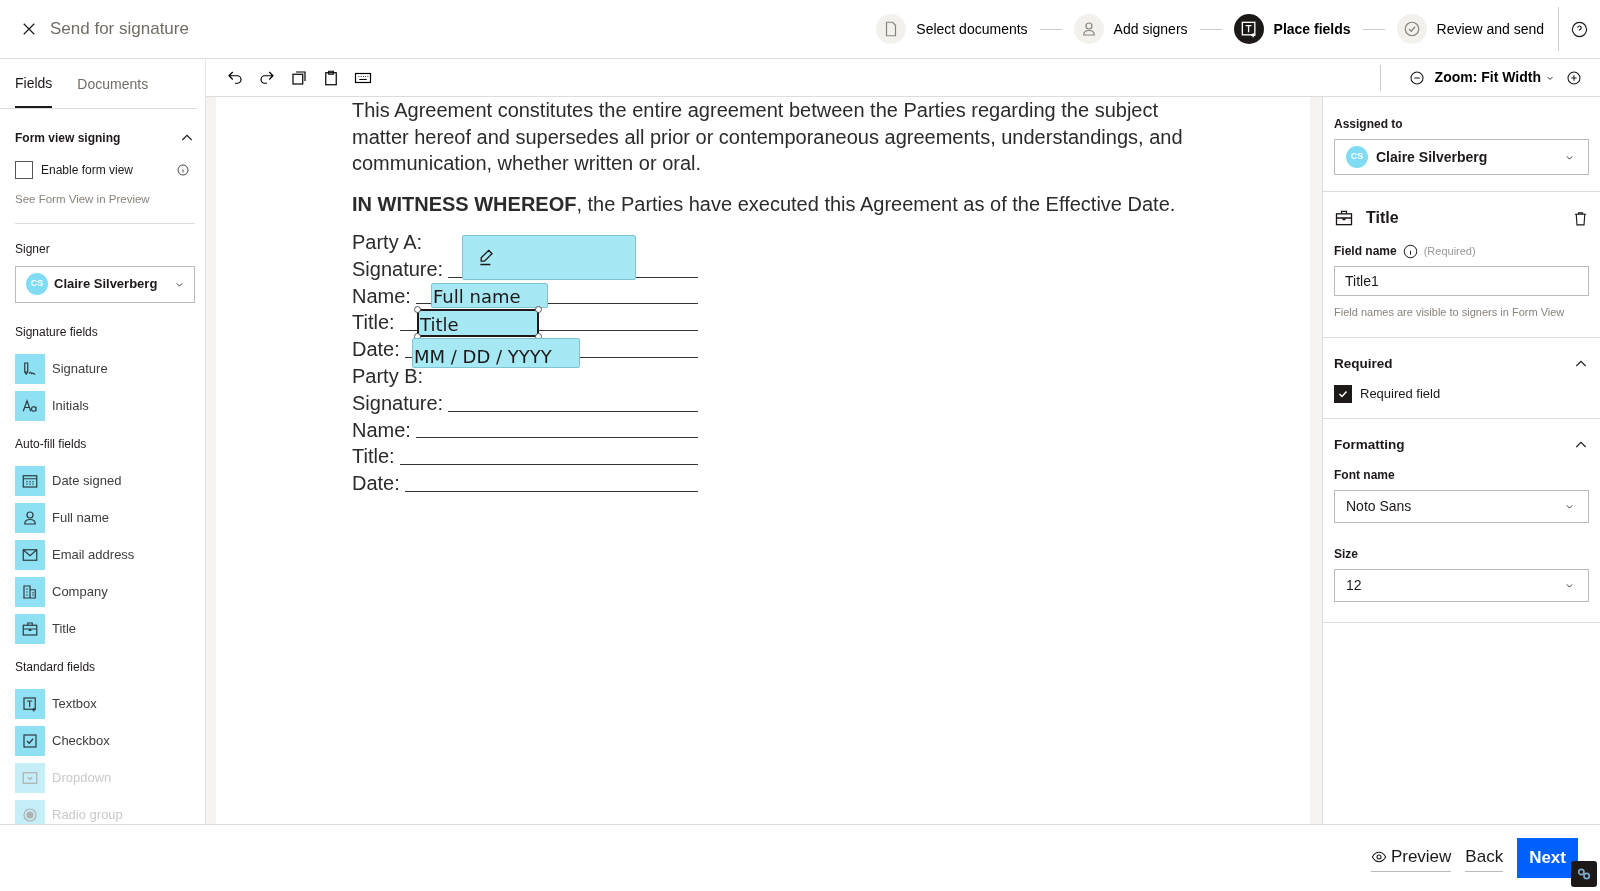 The height and width of the screenshot is (891, 1600). I want to click on zoom-dropdown: Zoom: Fit Width, so click(1495, 77).